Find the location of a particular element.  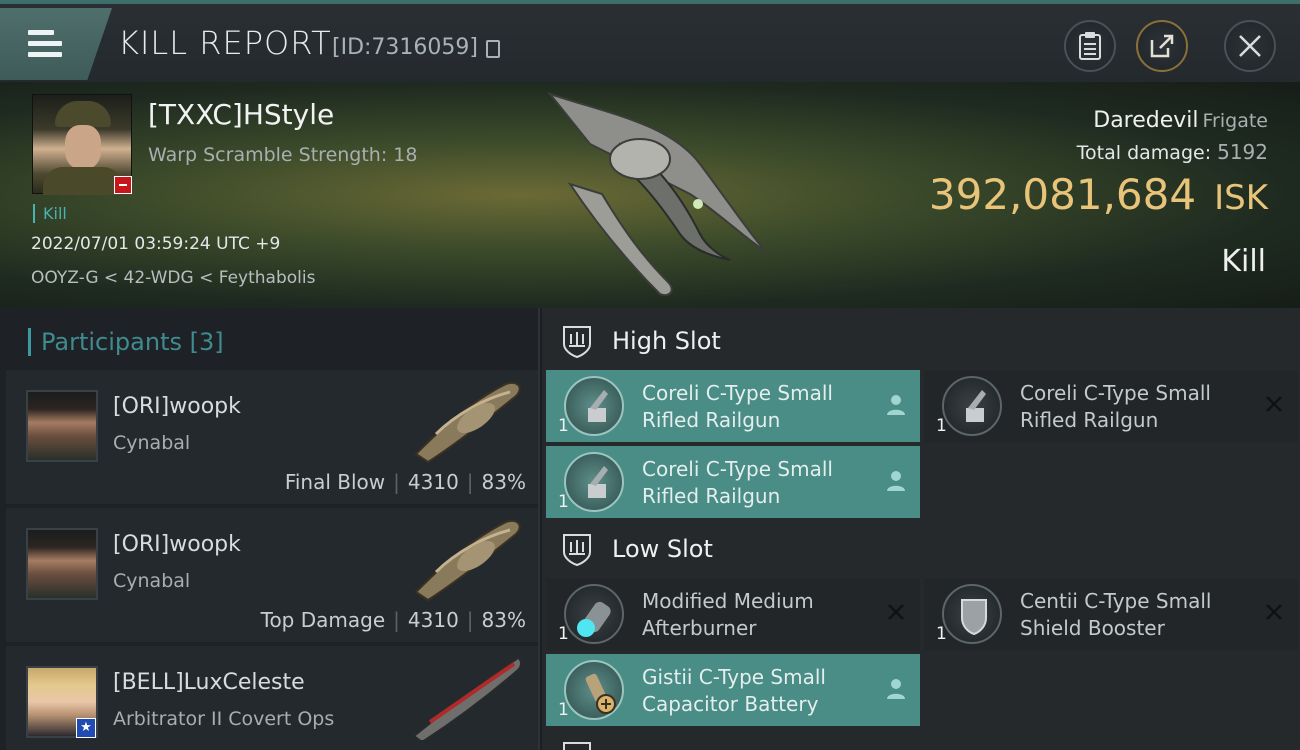

isk-value: 392,081,684 ISK is located at coordinates (1098, 194).